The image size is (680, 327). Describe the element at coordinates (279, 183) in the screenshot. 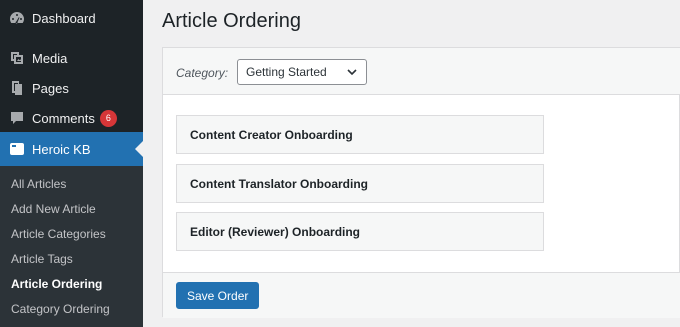

I see `article-title: Content Translator Onboarding` at that location.